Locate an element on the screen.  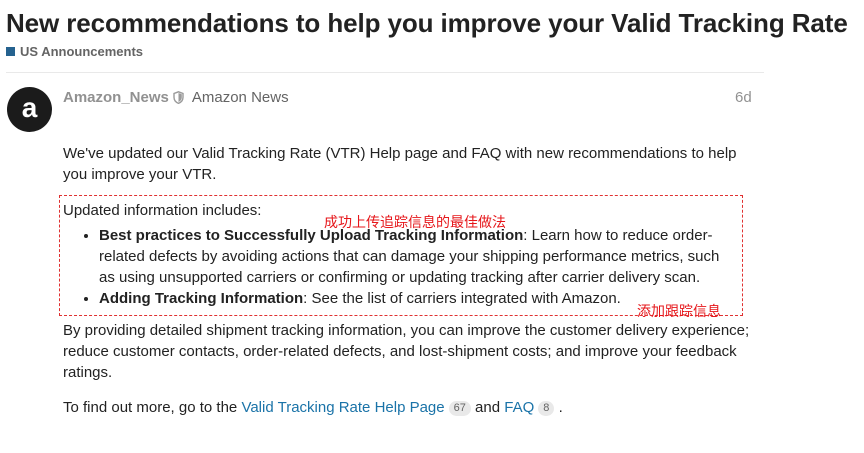
click-count-badge: 67 is located at coordinates (459, 408).